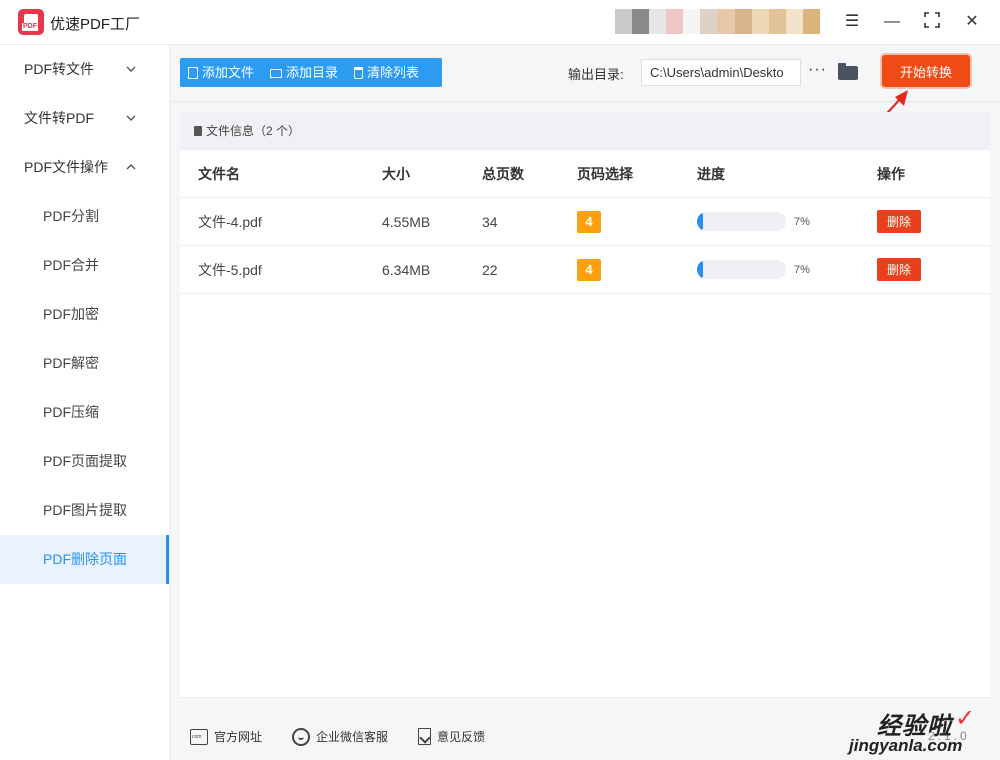  Describe the element at coordinates (892, 22) in the screenshot. I see `minimize-icon: —` at that location.